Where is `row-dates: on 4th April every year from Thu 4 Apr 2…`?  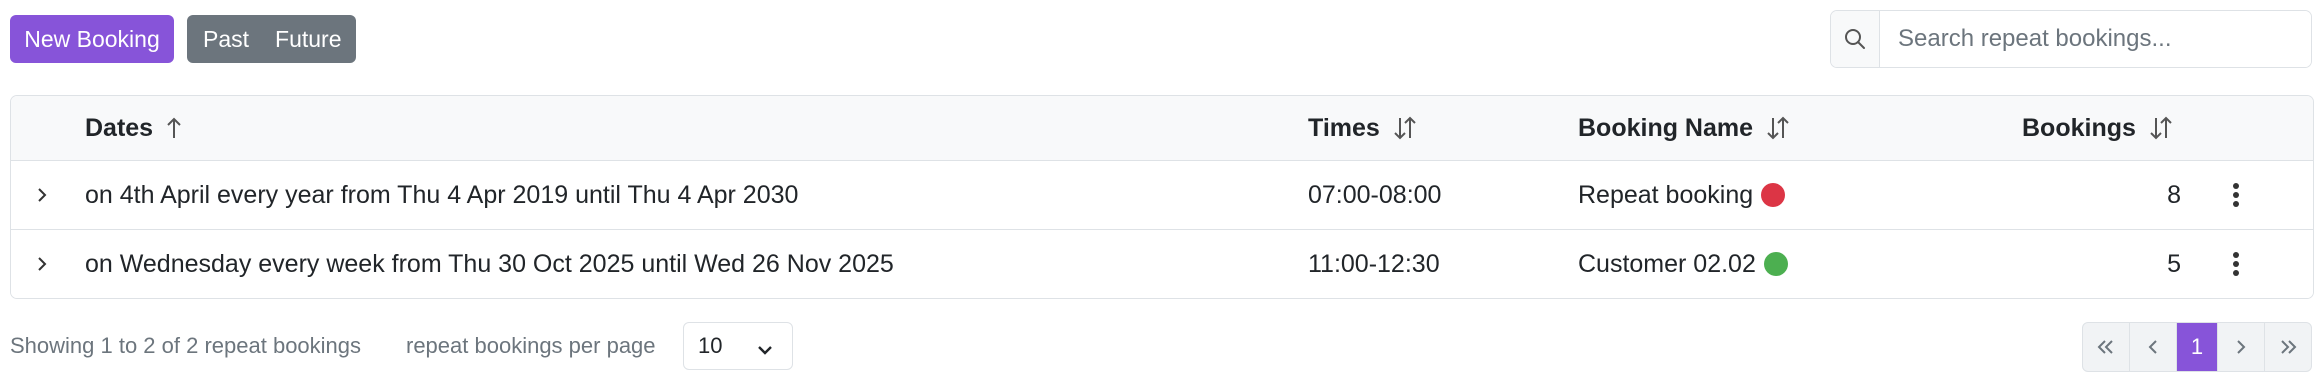 row-dates: on 4th April every year from Thu 4 Apr 2… is located at coordinates (442, 194).